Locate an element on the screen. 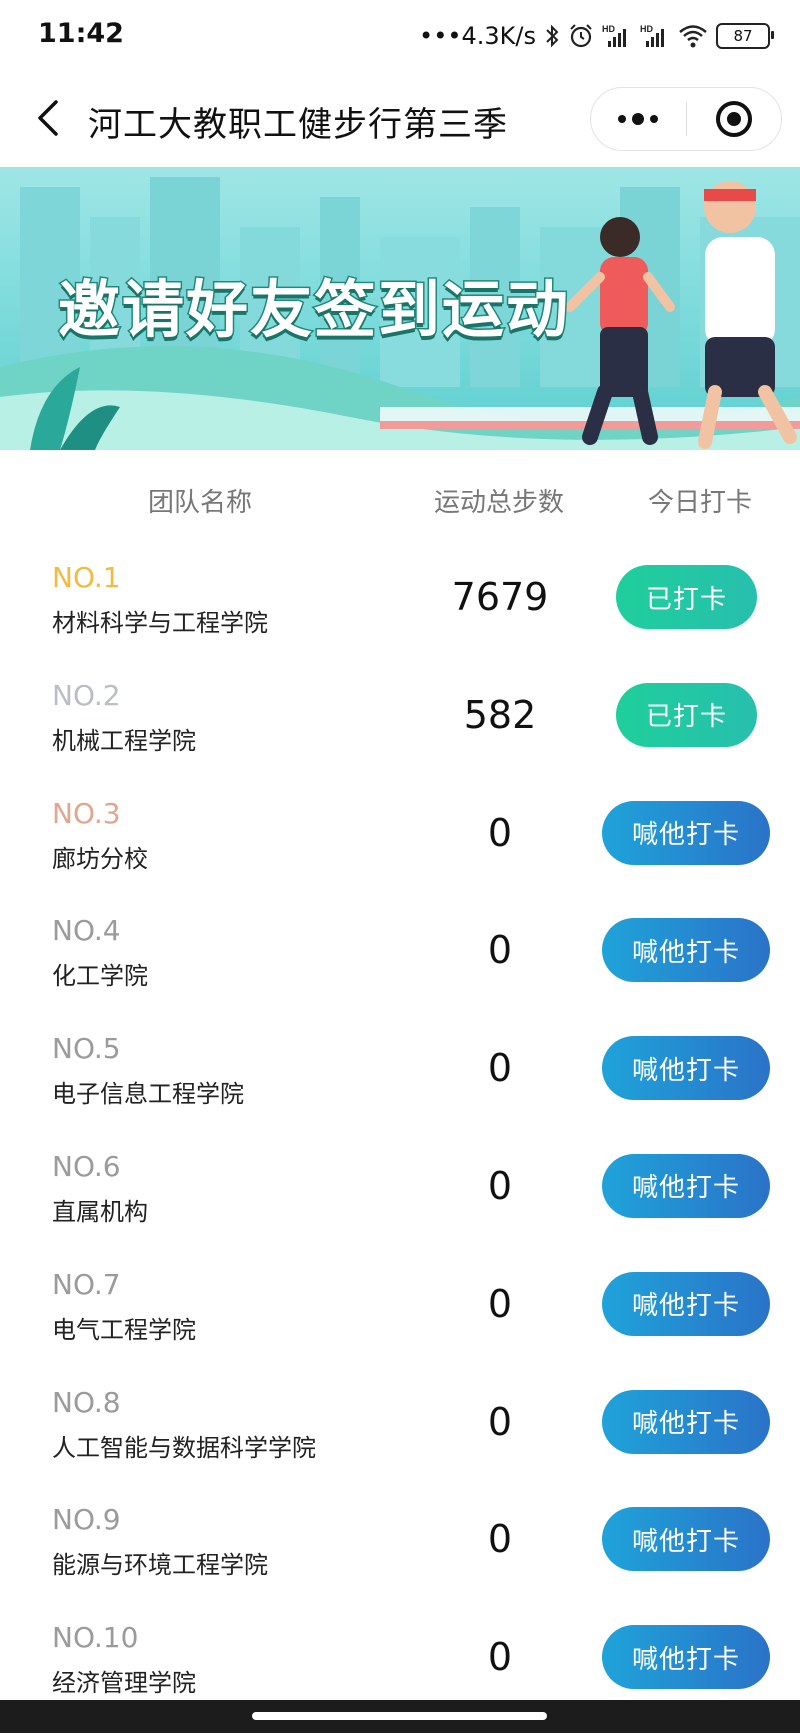 This screenshot has width=800, height=1733. team-name: 电气工程学院 is located at coordinates (124, 1329).